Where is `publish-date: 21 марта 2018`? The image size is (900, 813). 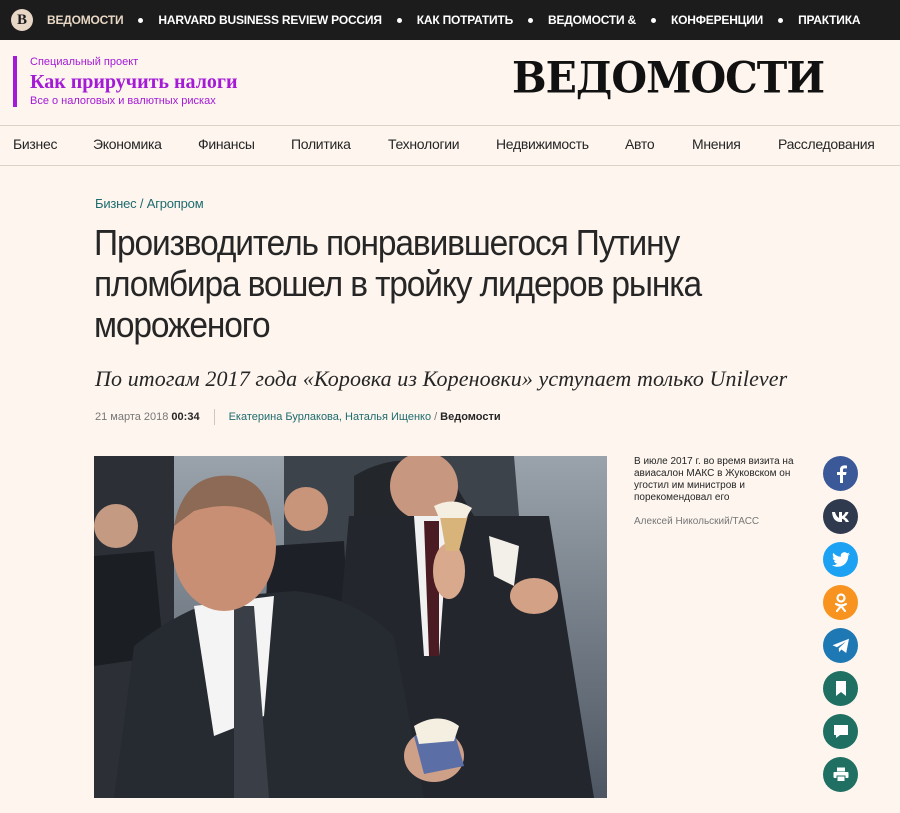
publish-date: 21 марта 2018 is located at coordinates (132, 417).